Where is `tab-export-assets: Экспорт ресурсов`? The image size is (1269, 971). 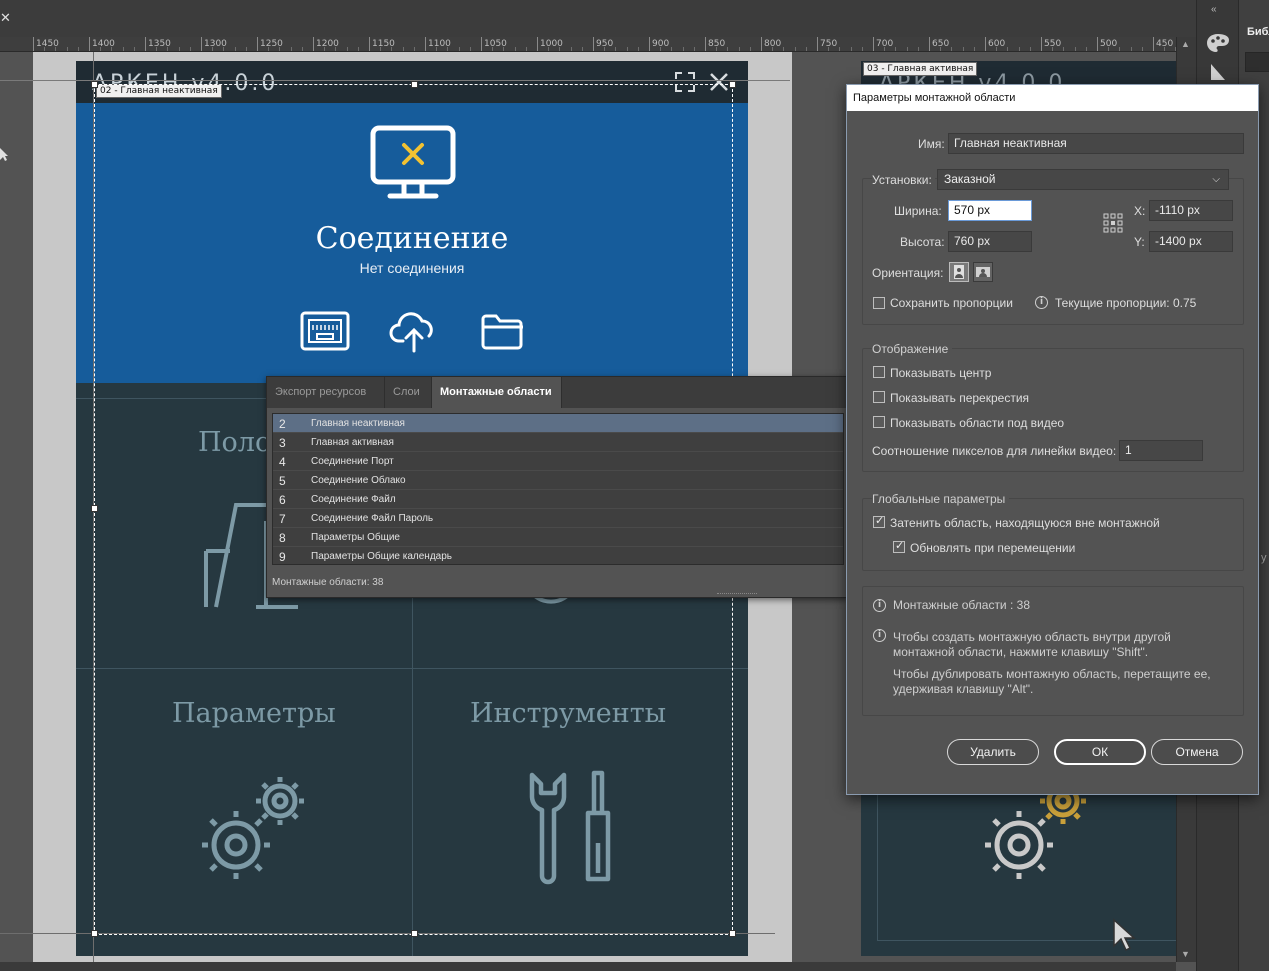 tab-export-assets: Экспорт ресурсов is located at coordinates (326, 392).